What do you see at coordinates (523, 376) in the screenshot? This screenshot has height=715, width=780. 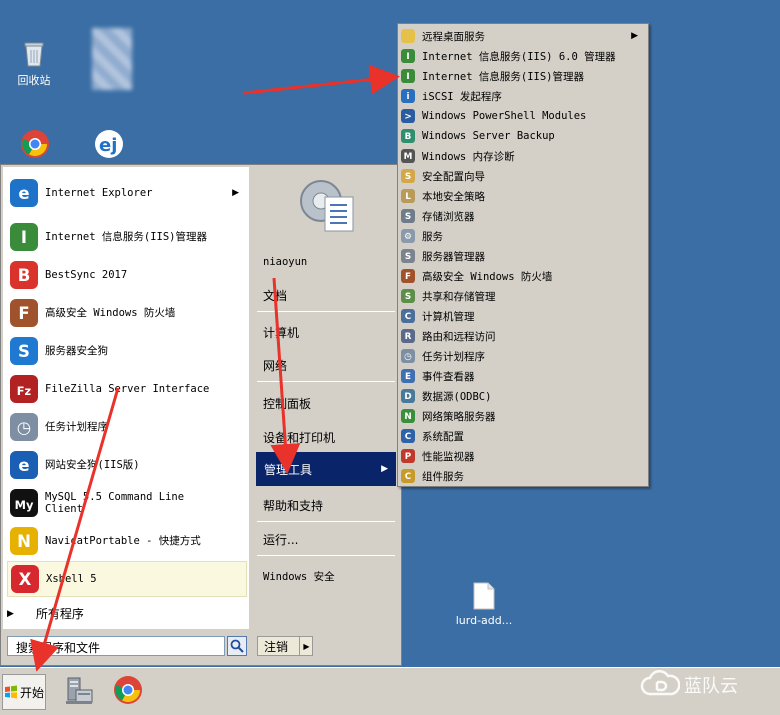 I see `admin-tool-item: E 事件查看器` at bounding box center [523, 376].